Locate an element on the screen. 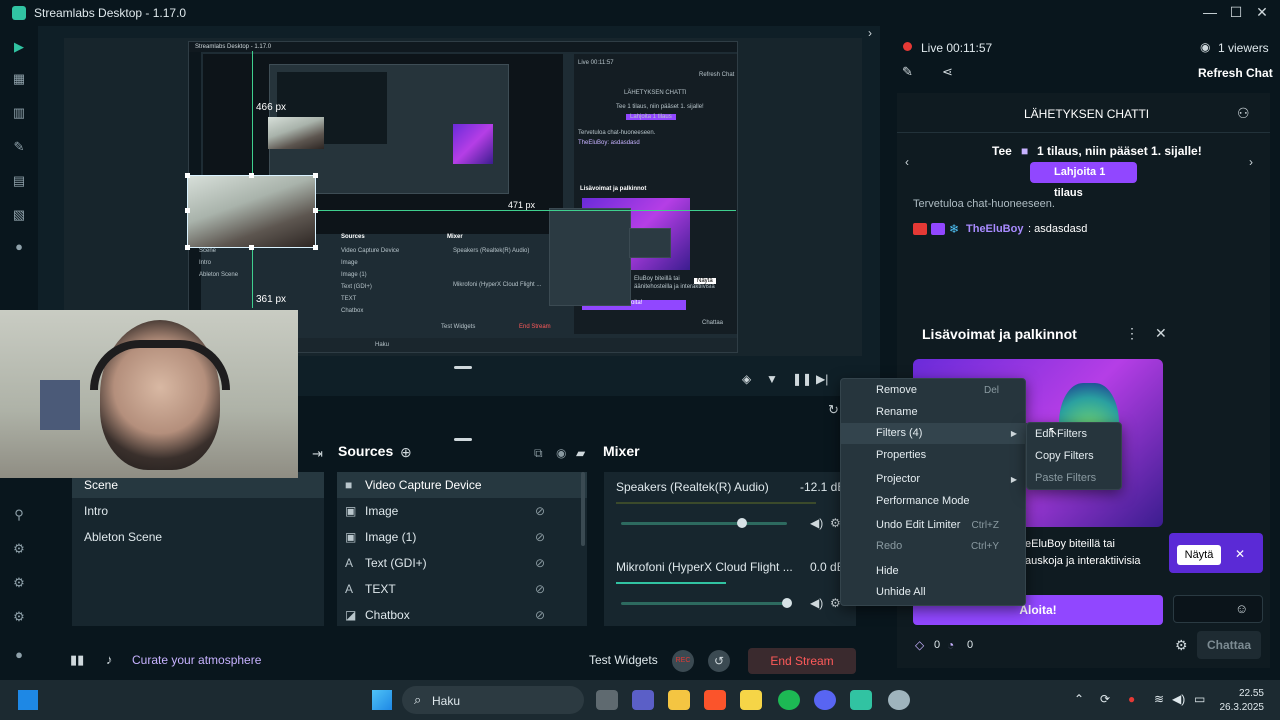  resize-handle-br is located at coordinates (315, 247).